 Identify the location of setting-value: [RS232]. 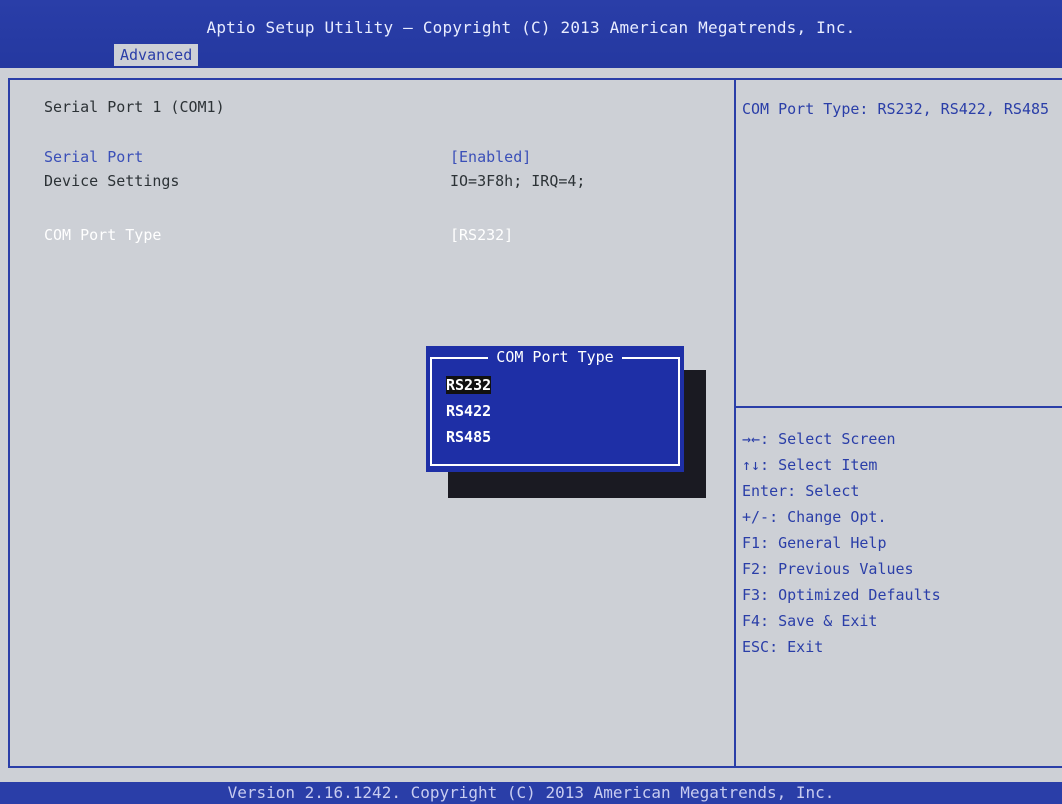
(481, 235).